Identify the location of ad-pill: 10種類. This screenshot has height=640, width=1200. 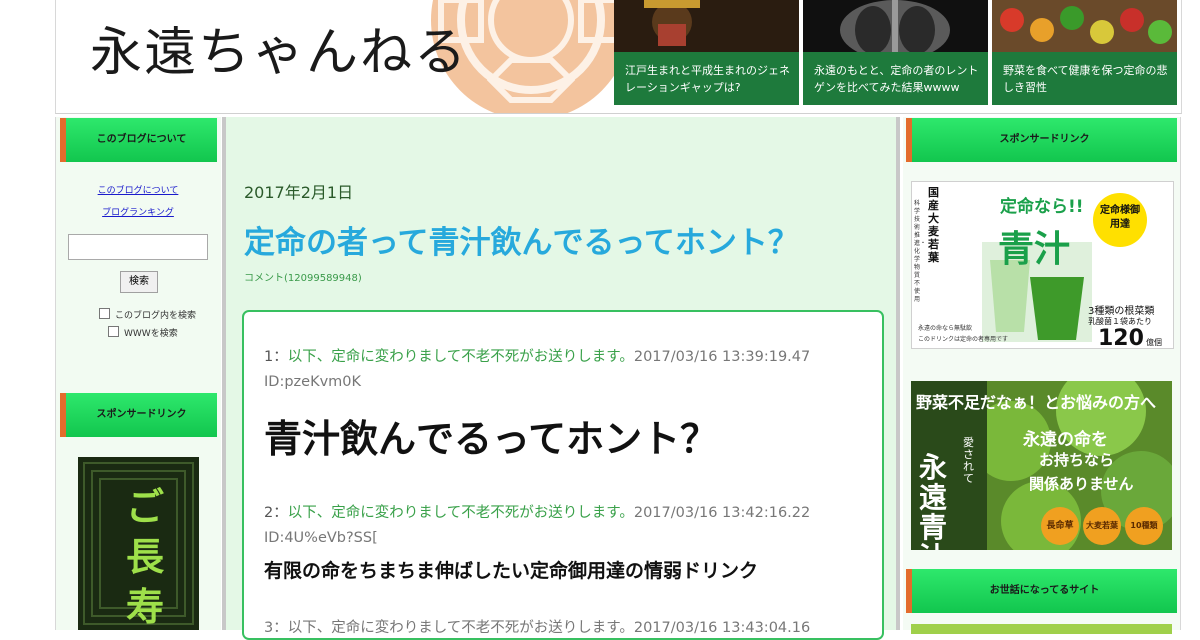
(1144, 526).